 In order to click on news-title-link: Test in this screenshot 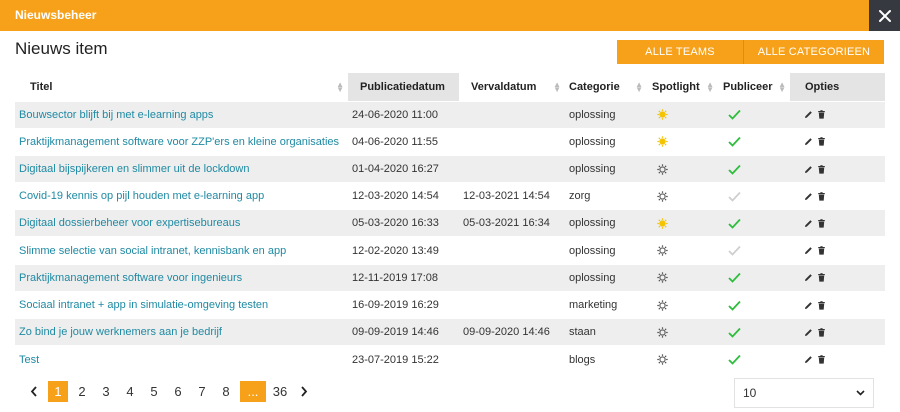, I will do `click(29, 360)`.